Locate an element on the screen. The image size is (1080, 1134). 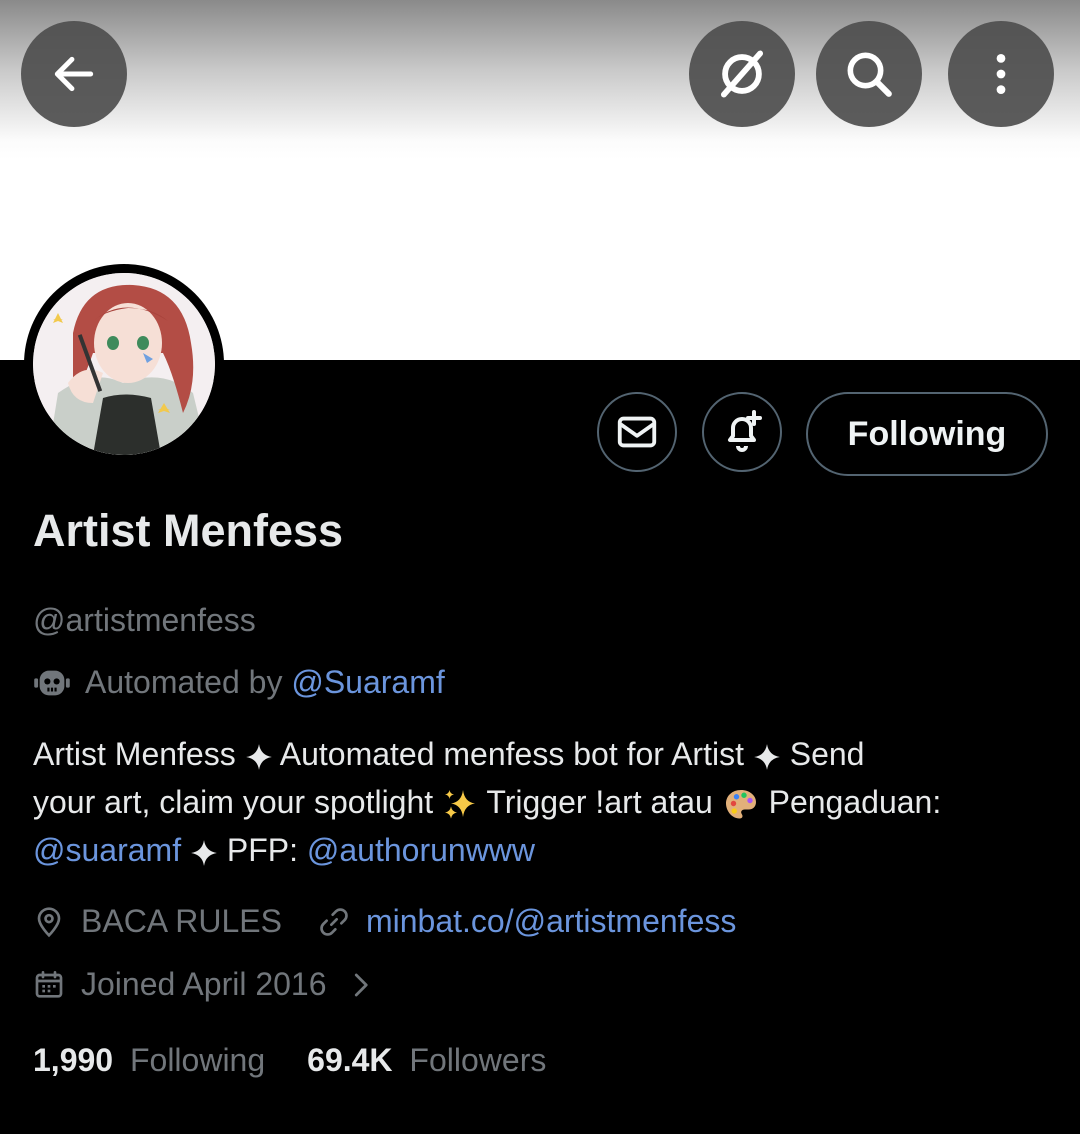
bell-plus-icon is located at coordinates (745, 431).